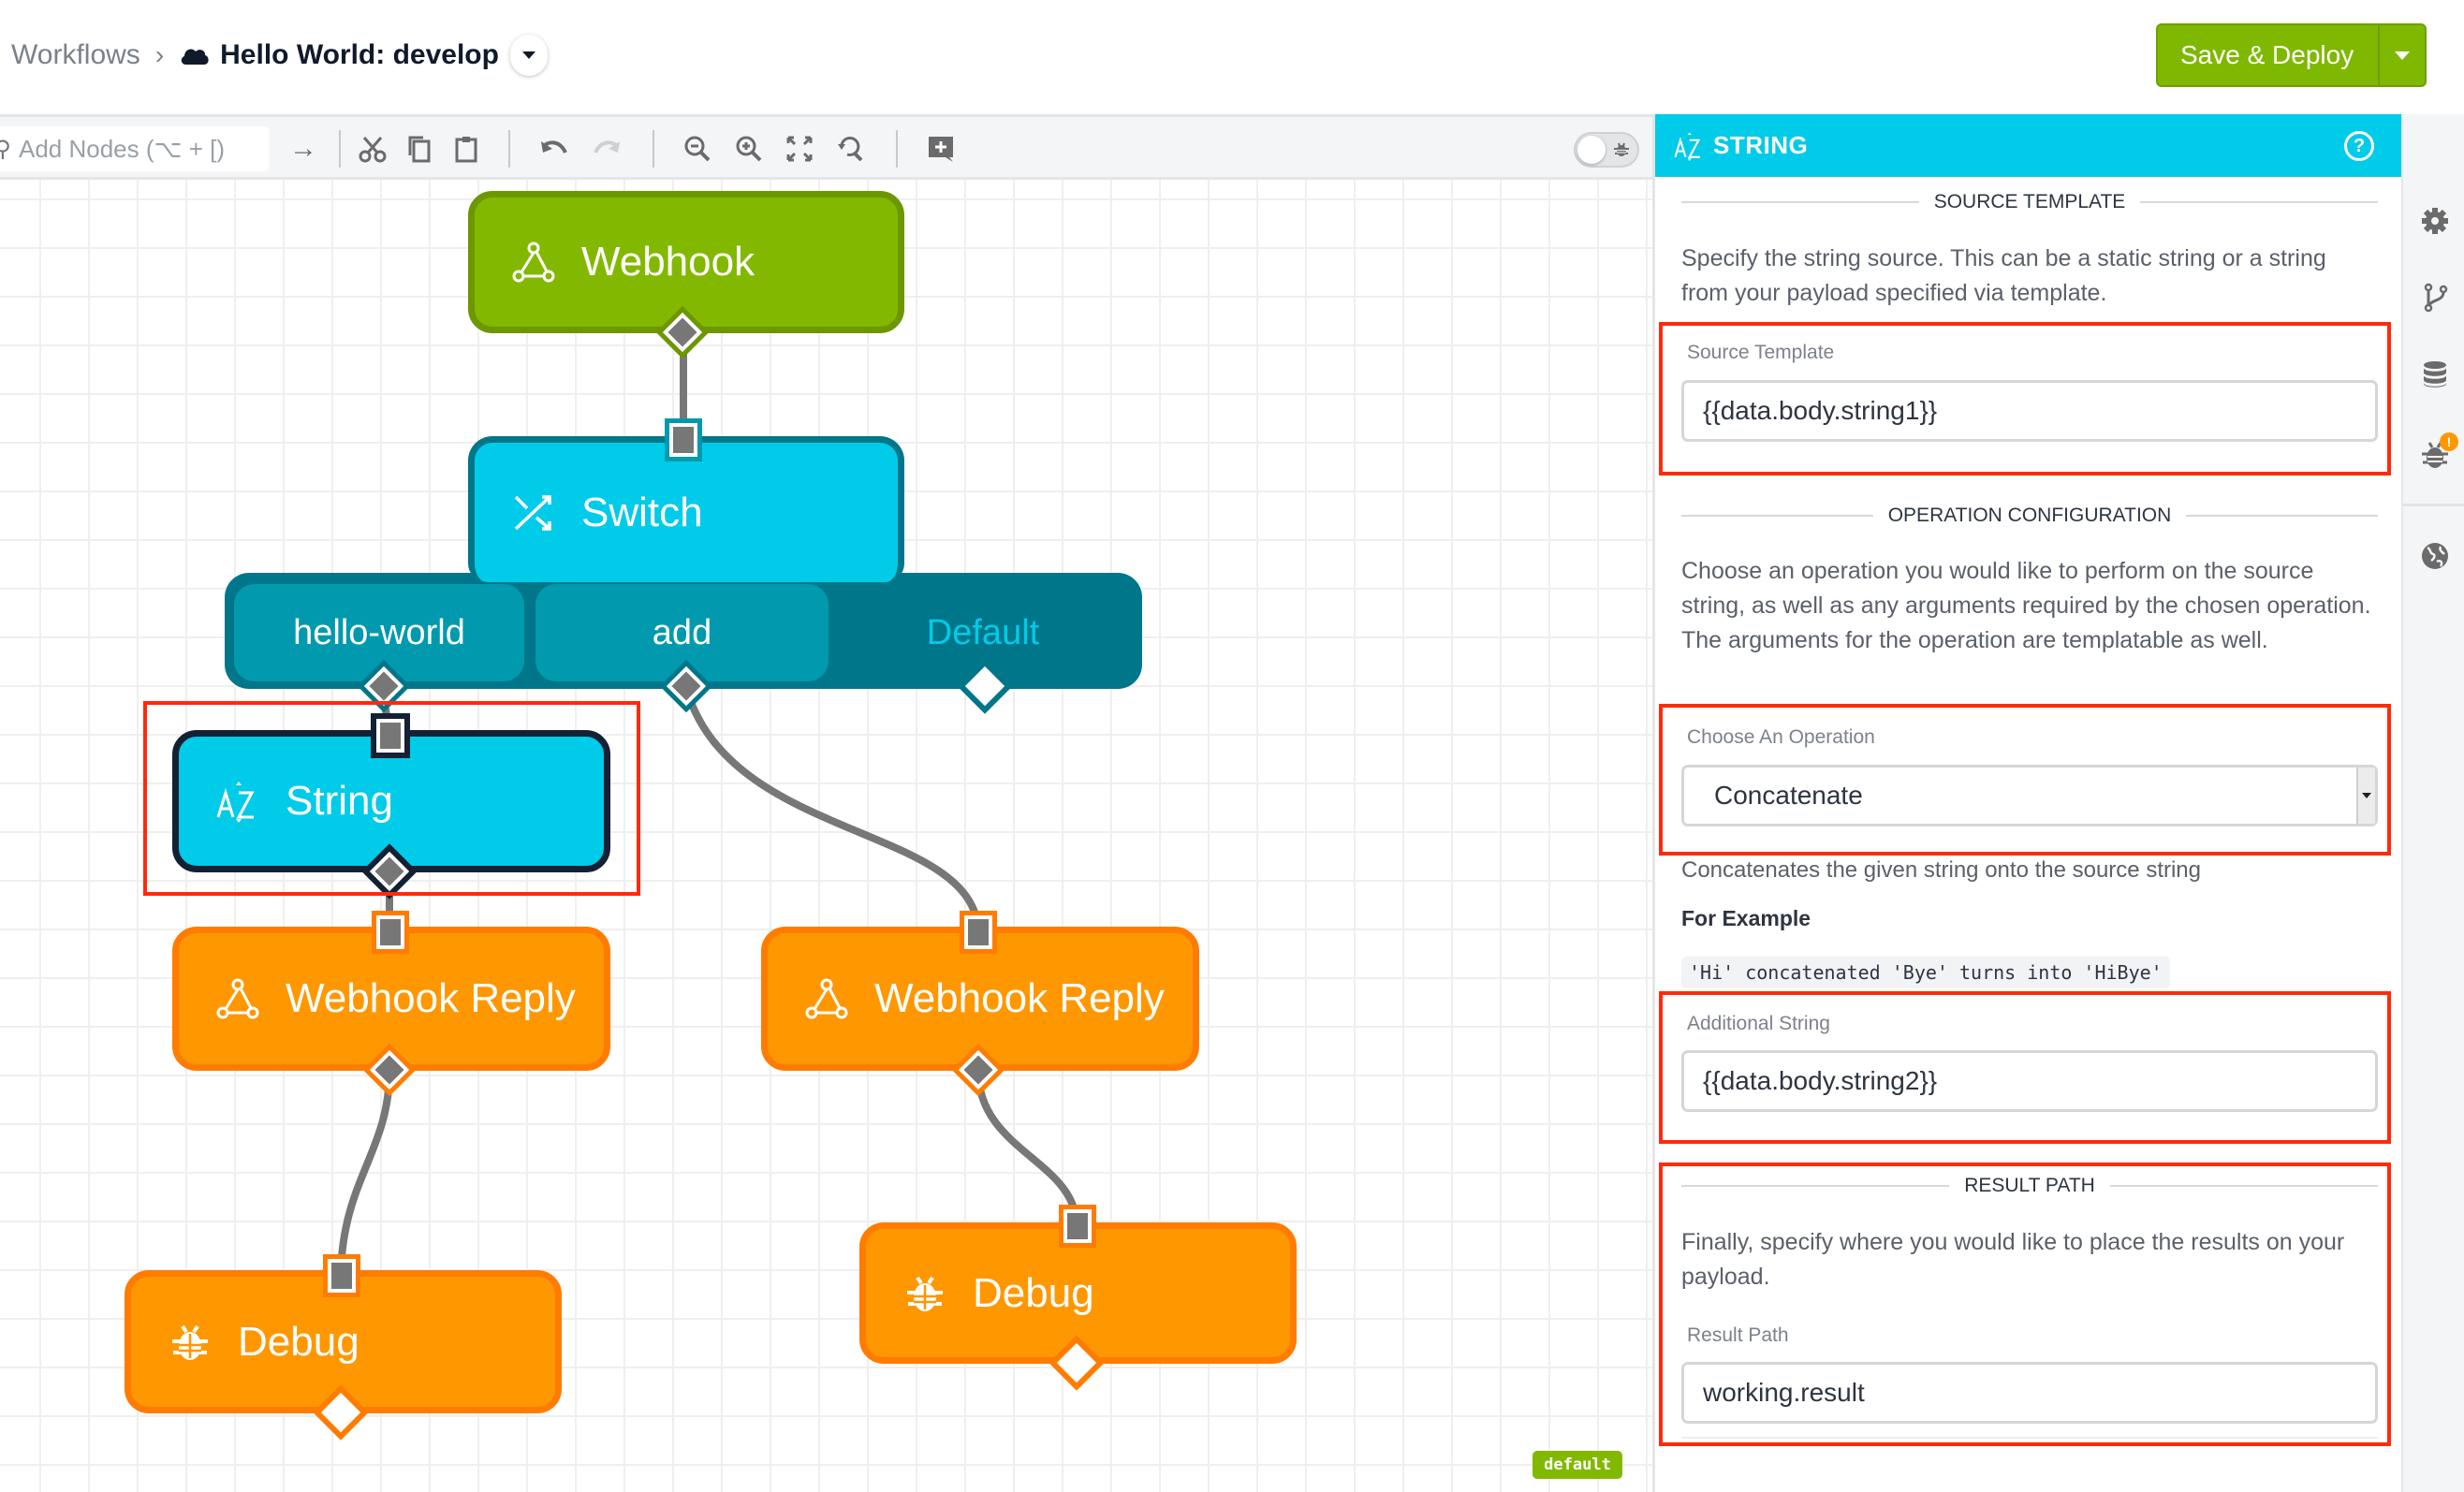  I want to click on cloud-icon, so click(195, 57).